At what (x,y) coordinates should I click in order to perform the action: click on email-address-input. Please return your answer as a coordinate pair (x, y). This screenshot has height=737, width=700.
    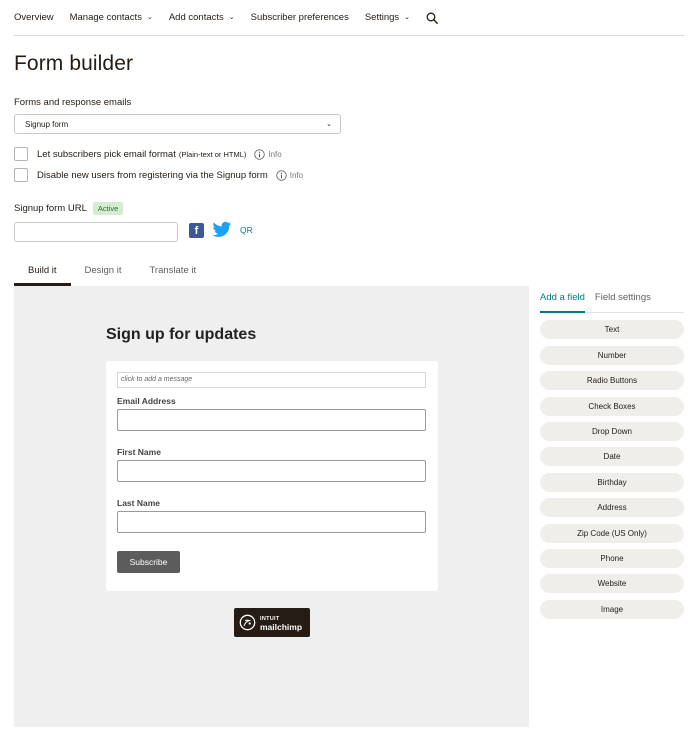
    Looking at the image, I should click on (271, 420).